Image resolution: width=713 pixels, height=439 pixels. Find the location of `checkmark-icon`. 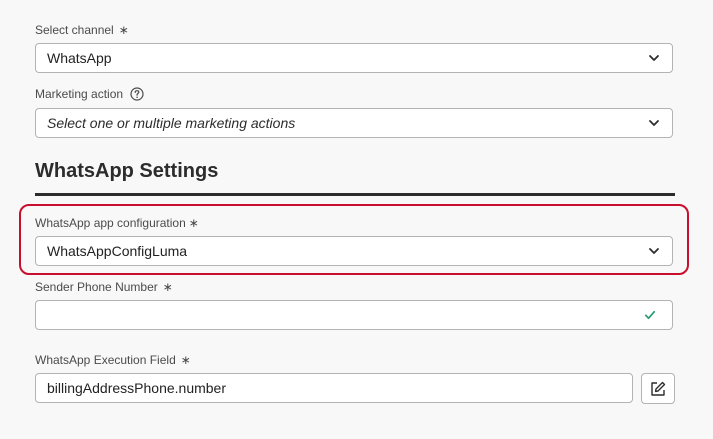

checkmark-icon is located at coordinates (650, 315).